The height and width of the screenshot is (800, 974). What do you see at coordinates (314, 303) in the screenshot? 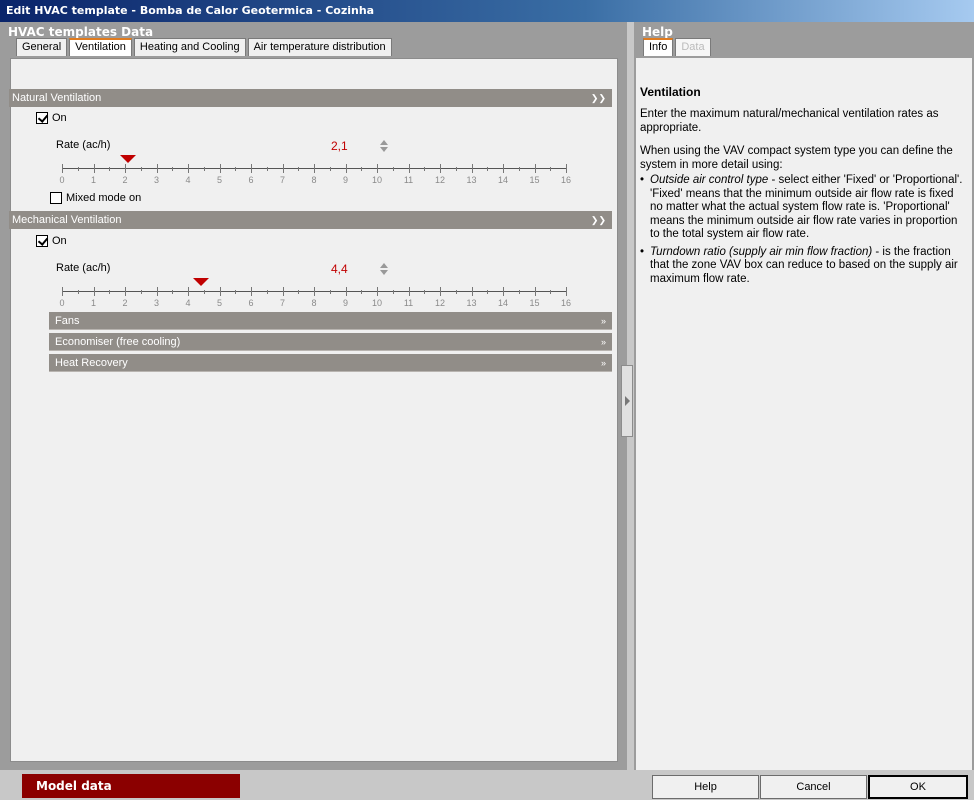
I see `mechanical-slider-tick-label: 8` at bounding box center [314, 303].